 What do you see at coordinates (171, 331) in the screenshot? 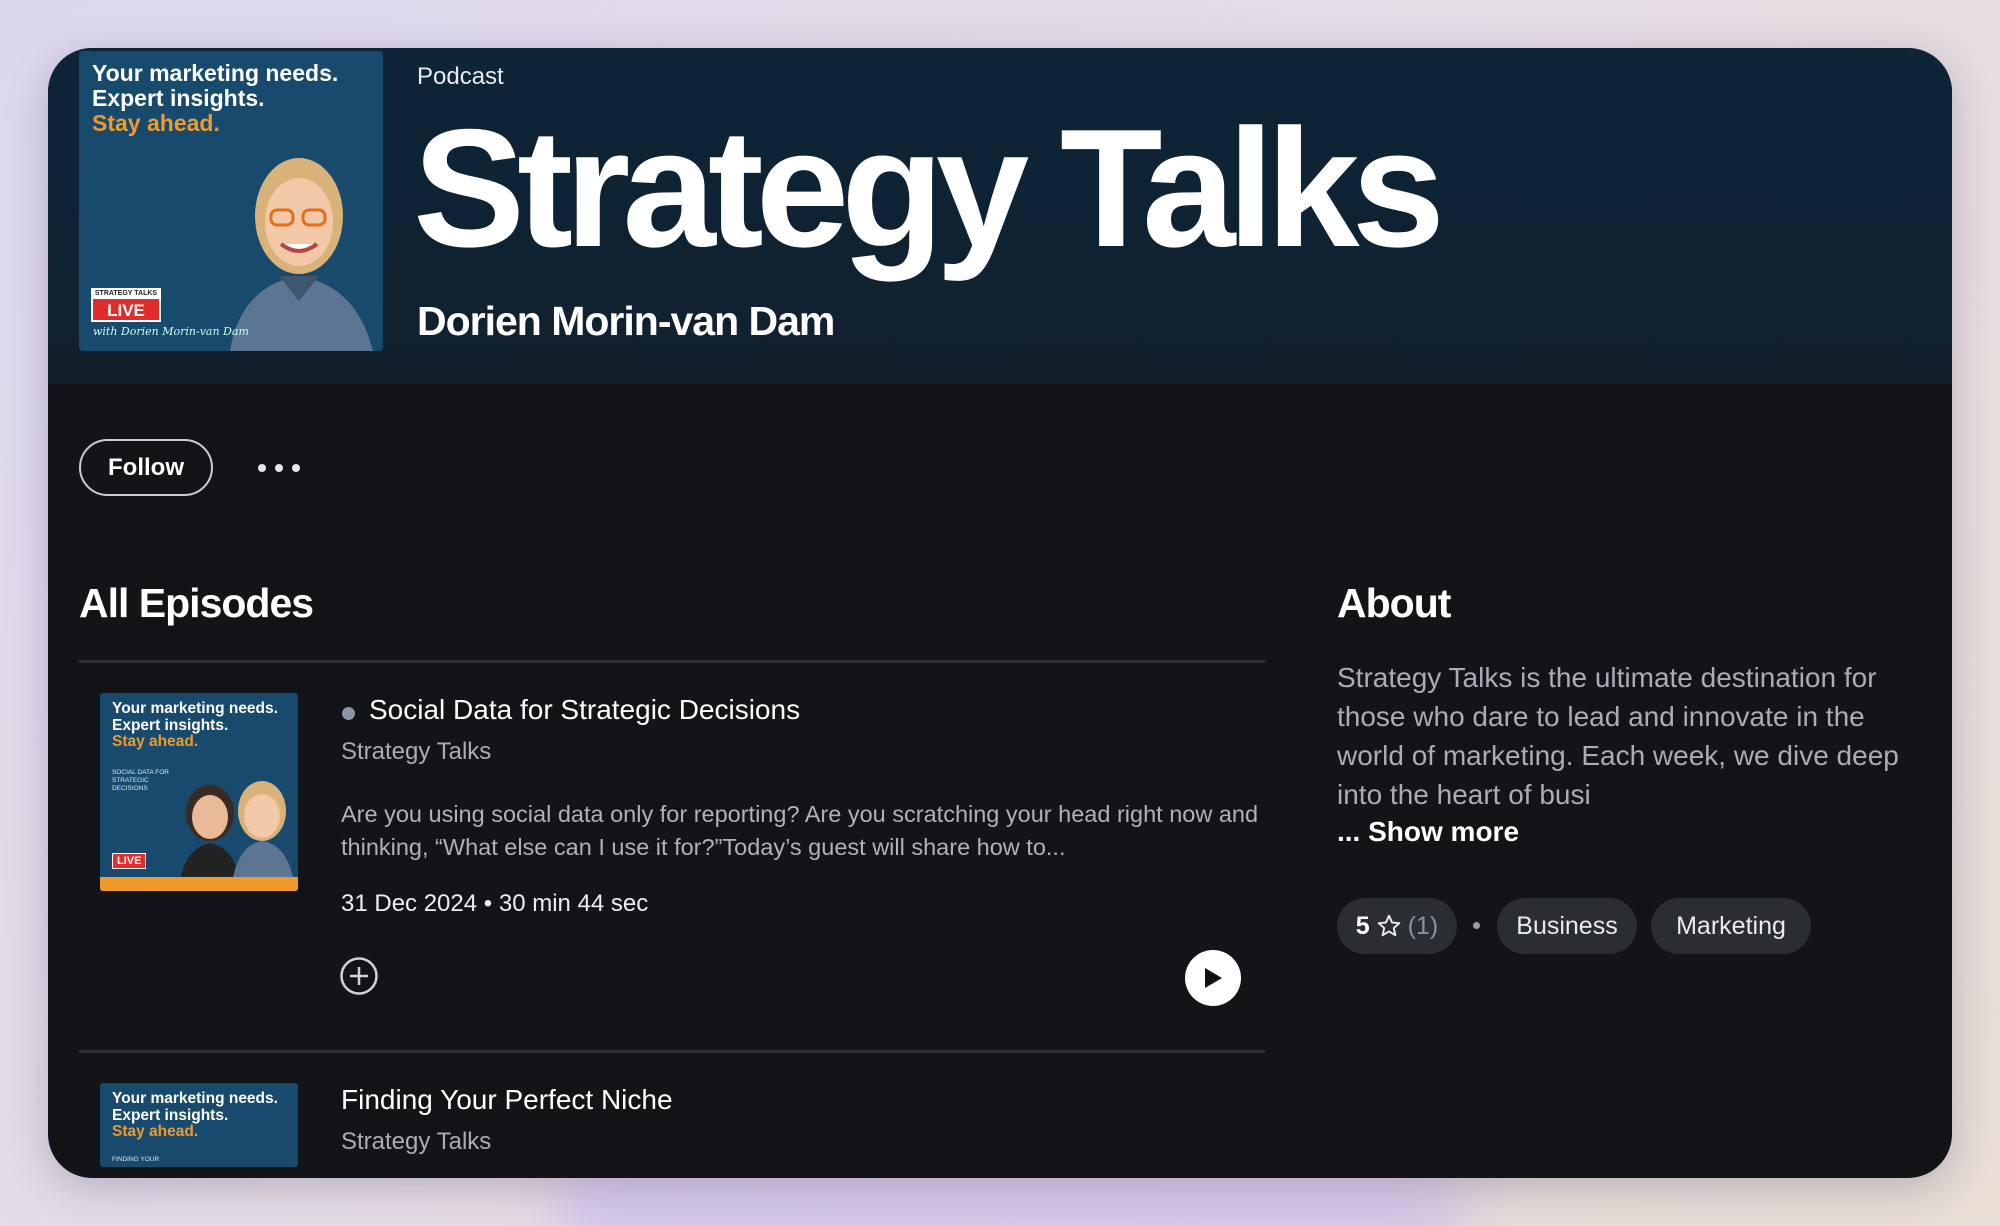
I see `cover-signature: with Dorien Morin-van Dam` at bounding box center [171, 331].